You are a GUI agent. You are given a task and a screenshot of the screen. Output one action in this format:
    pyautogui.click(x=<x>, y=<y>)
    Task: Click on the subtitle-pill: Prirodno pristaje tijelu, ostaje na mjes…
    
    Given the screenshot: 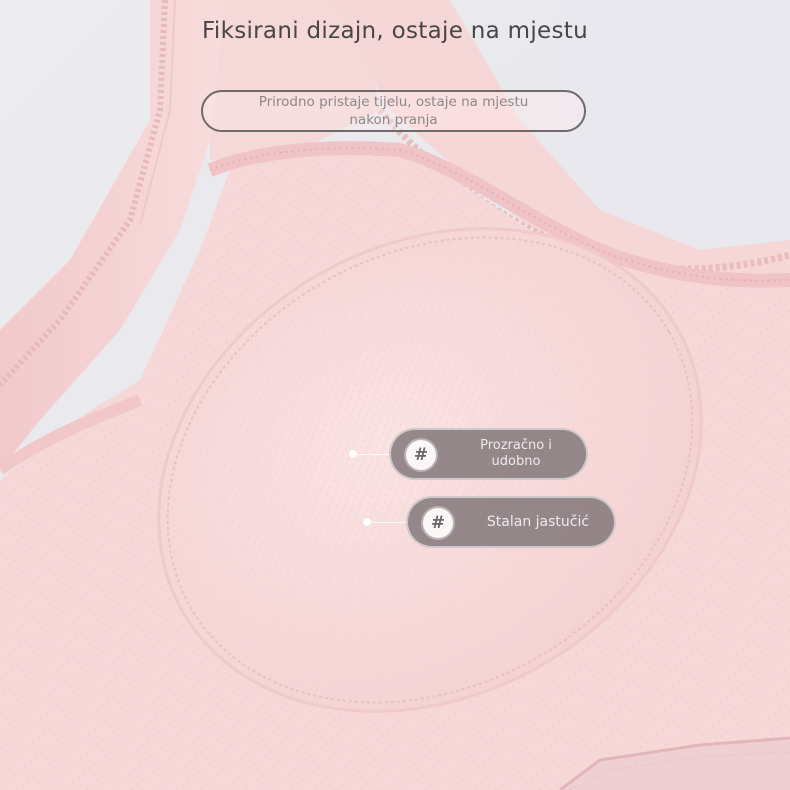 What is the action you would take?
    pyautogui.click(x=393, y=111)
    